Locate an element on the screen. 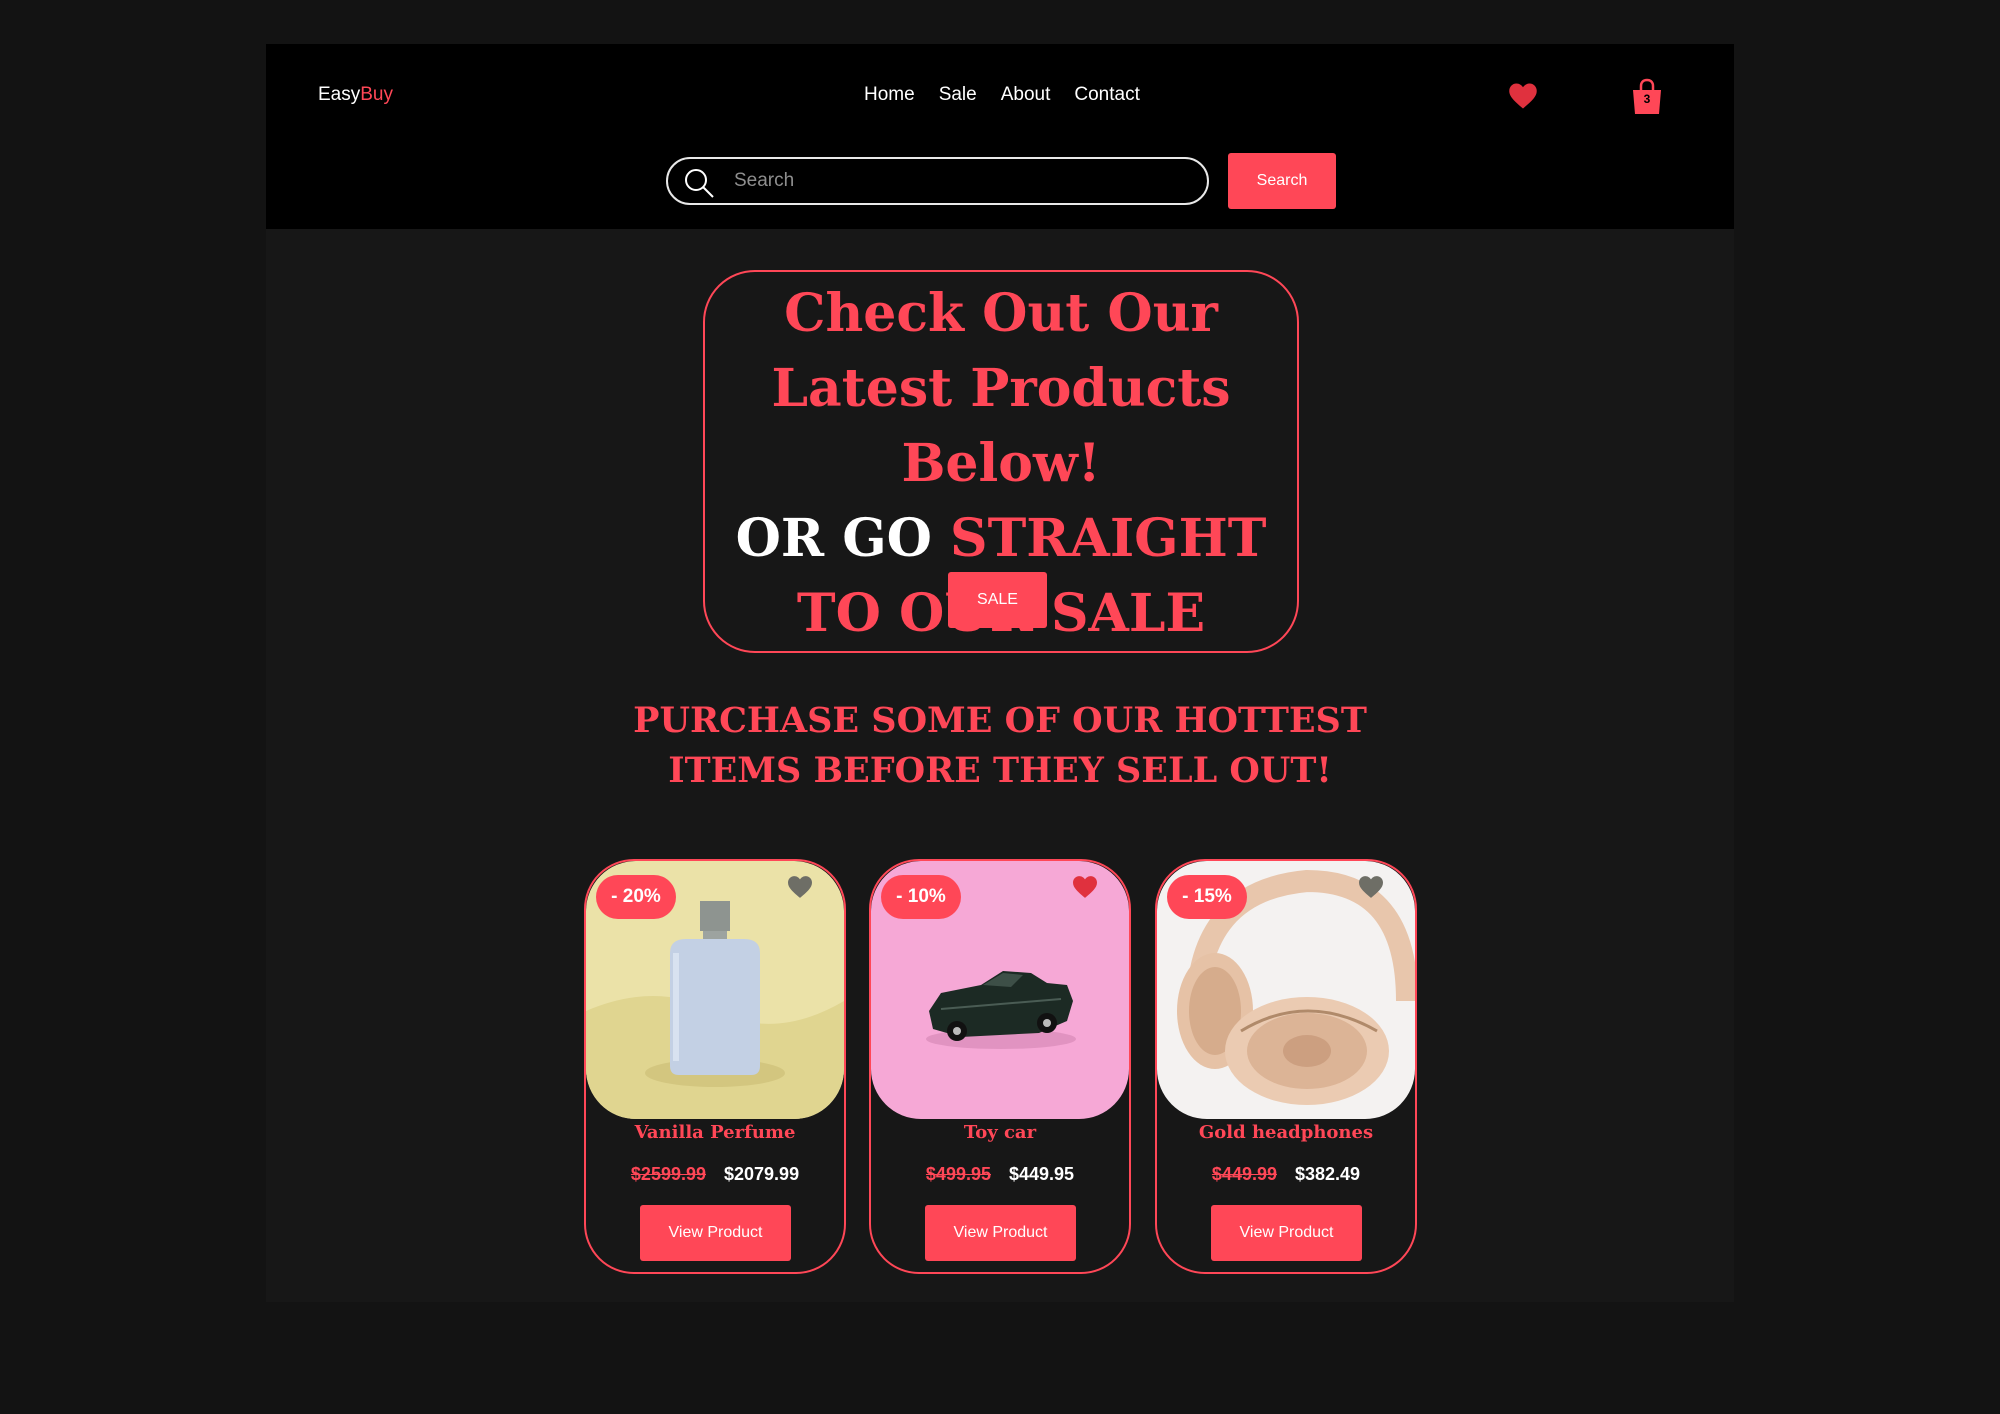  logo-buy: Buy is located at coordinates (376, 94).